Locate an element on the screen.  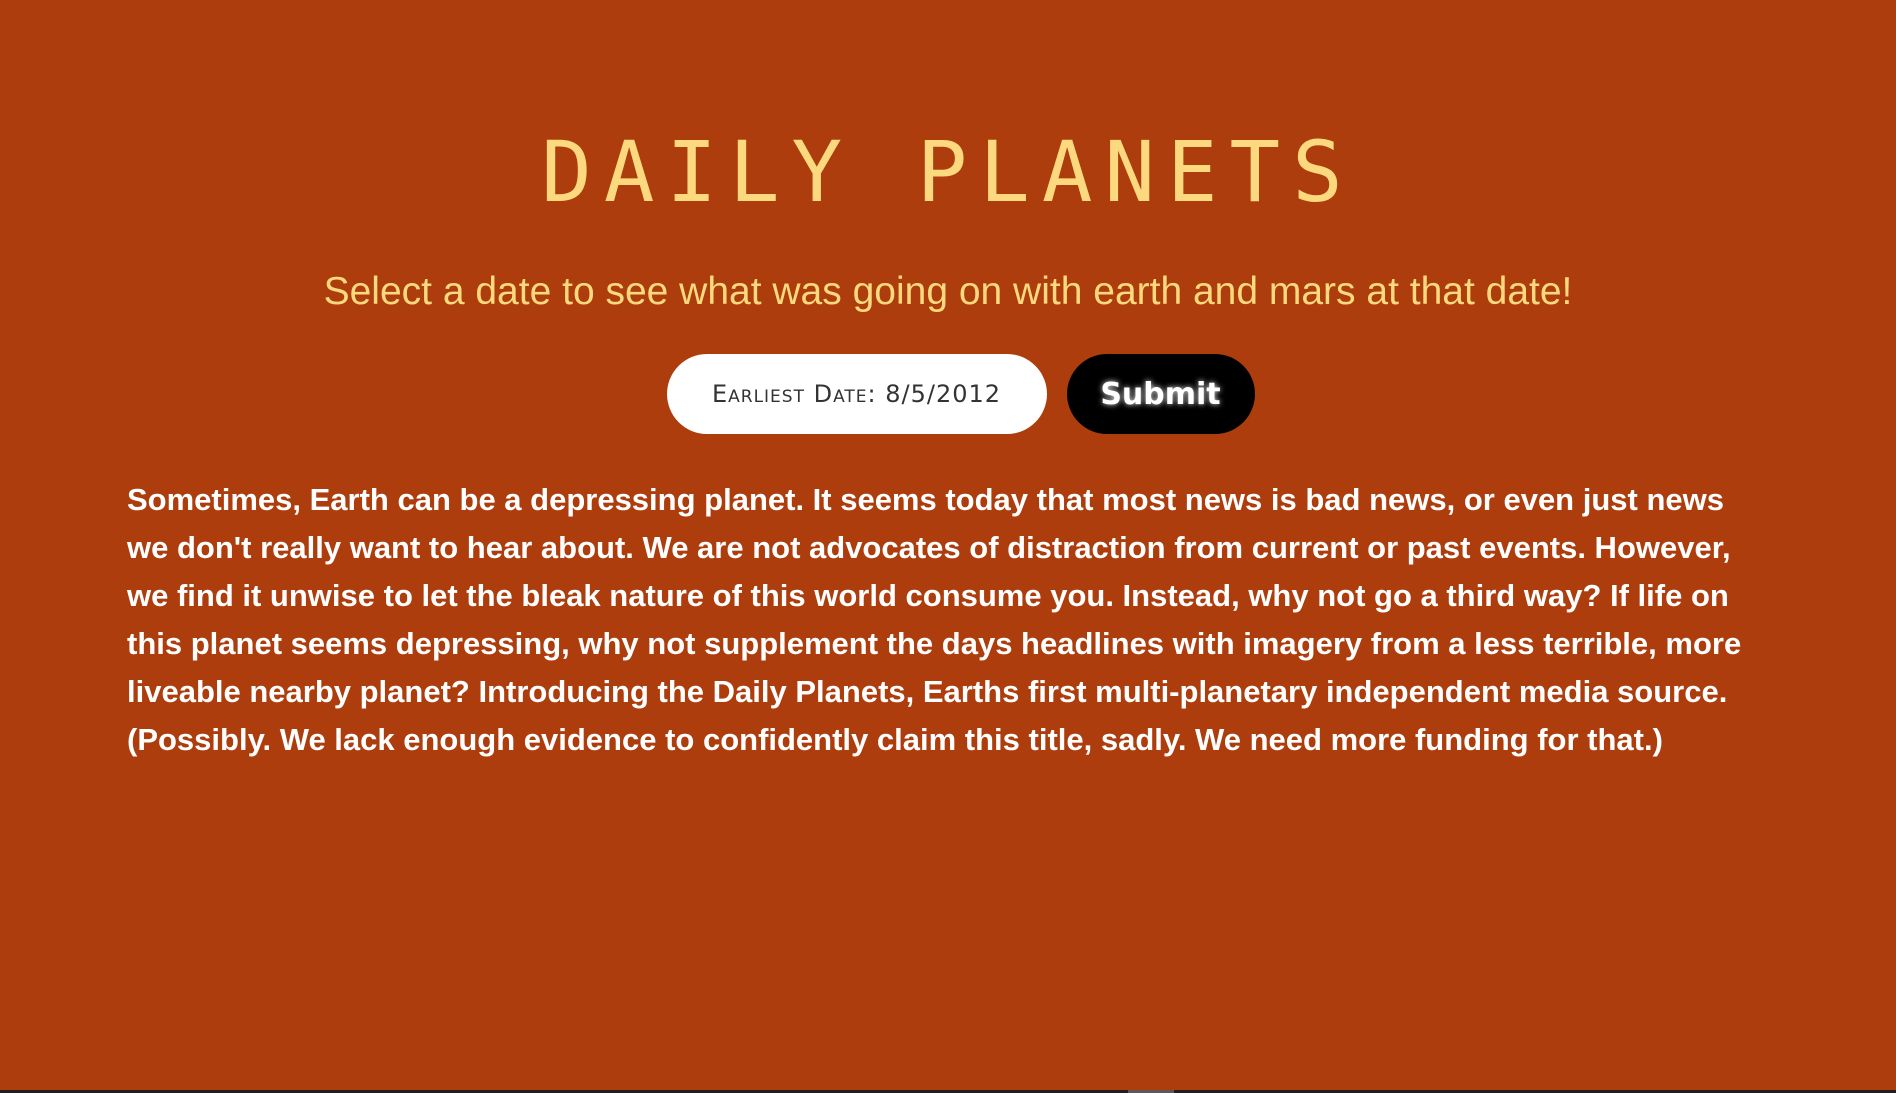
date-form: Submit is located at coordinates (948, 394).